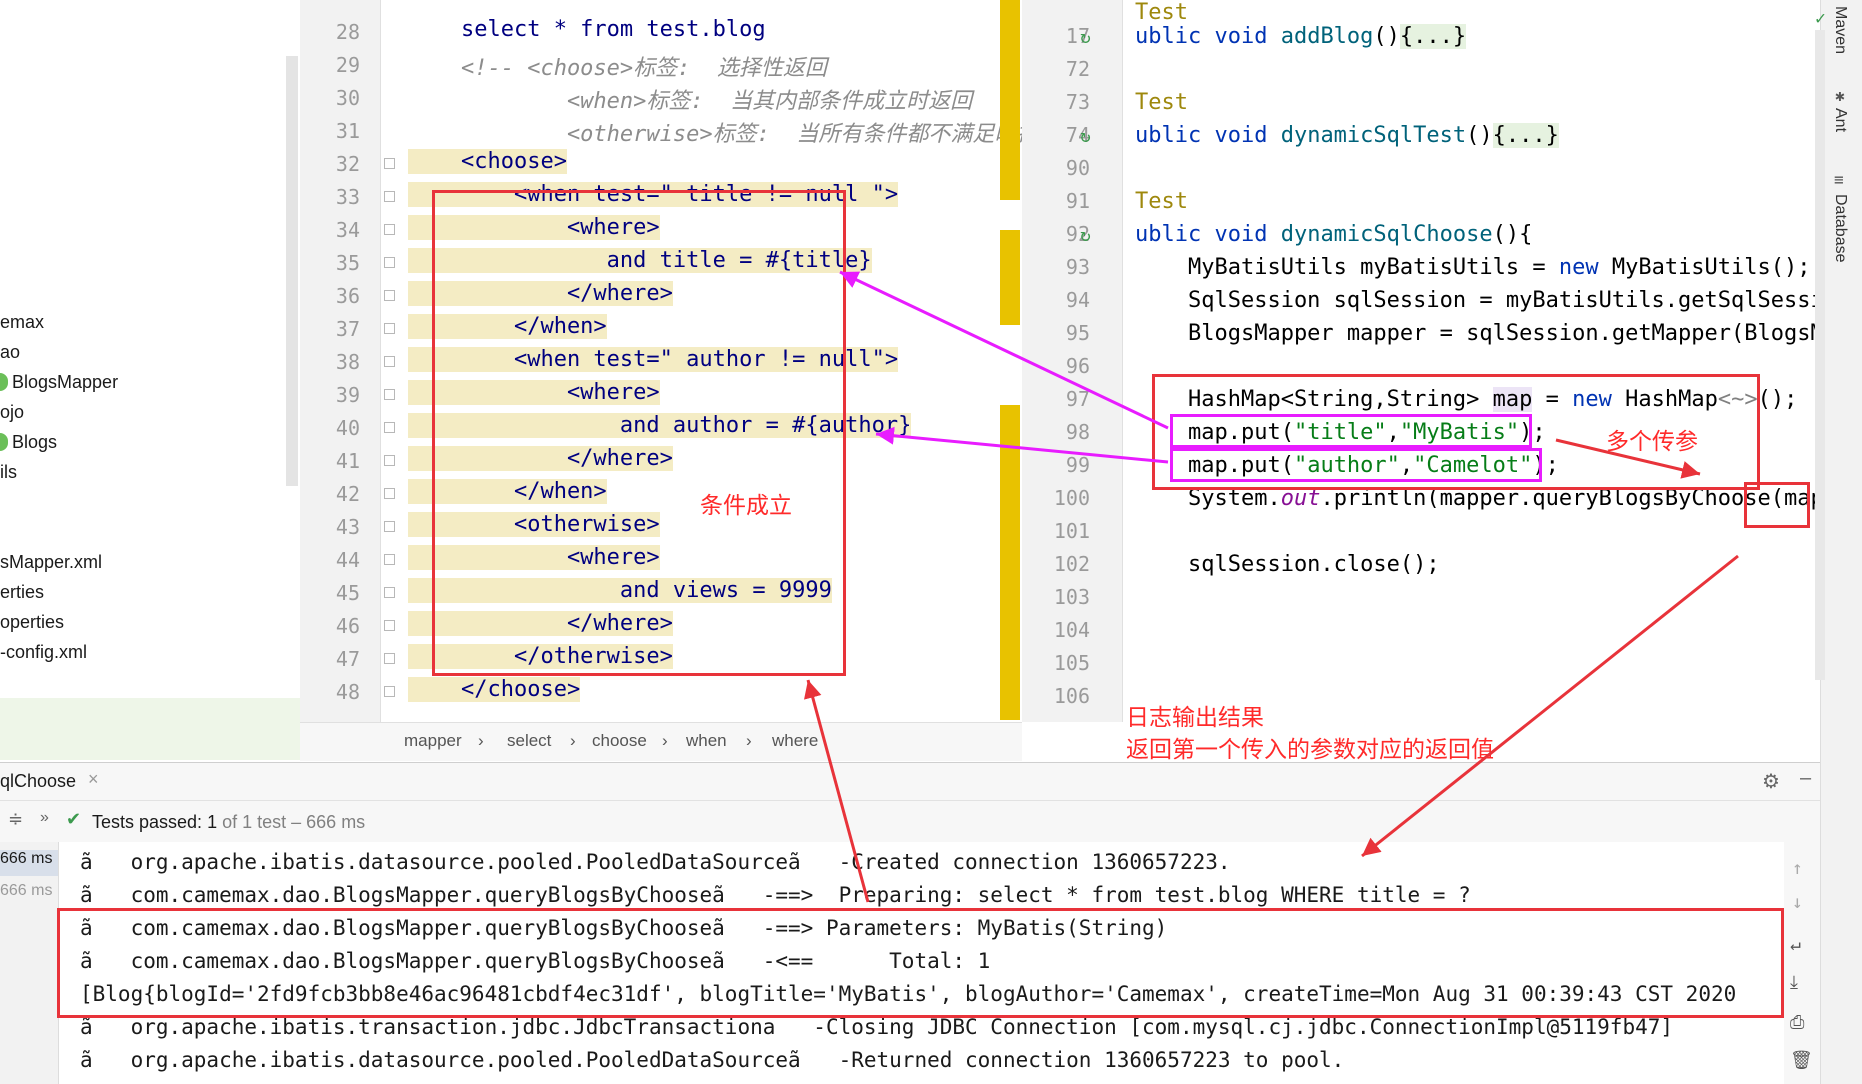  Describe the element at coordinates (1004, 350) in the screenshot. I see `arrow-title-to-xml` at that location.